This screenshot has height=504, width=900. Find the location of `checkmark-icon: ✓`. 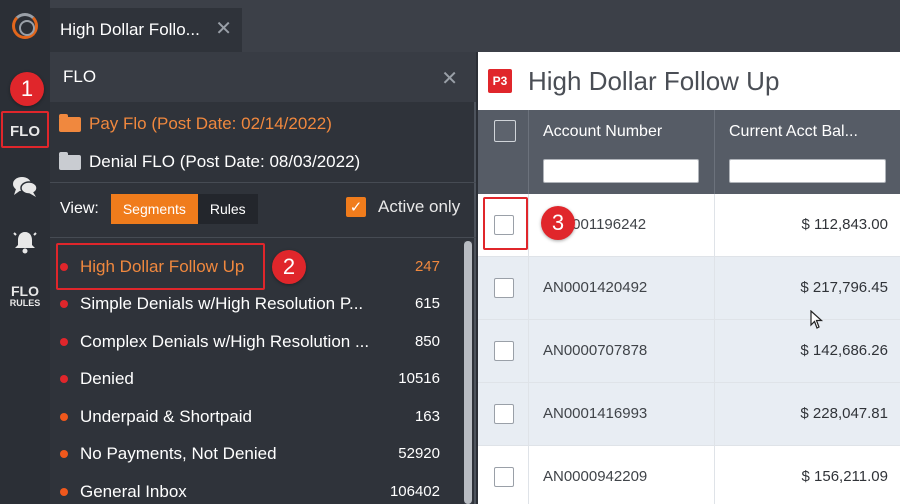

checkmark-icon: ✓ is located at coordinates (356, 207).